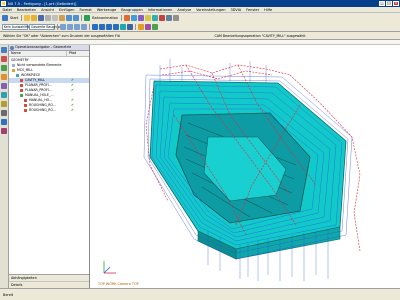 Image resolution: width=400 pixels, height=300 pixels. What do you see at coordinates (396, 3) in the screenshot?
I see `close-button: x` at bounding box center [396, 3].